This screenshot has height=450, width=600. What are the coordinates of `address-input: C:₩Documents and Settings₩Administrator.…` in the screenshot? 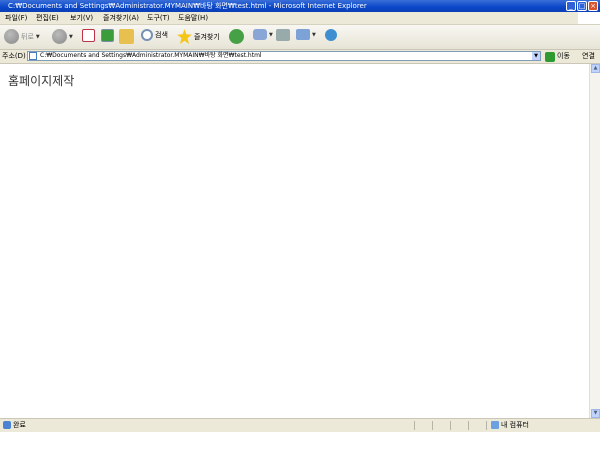 It's located at (284, 56).